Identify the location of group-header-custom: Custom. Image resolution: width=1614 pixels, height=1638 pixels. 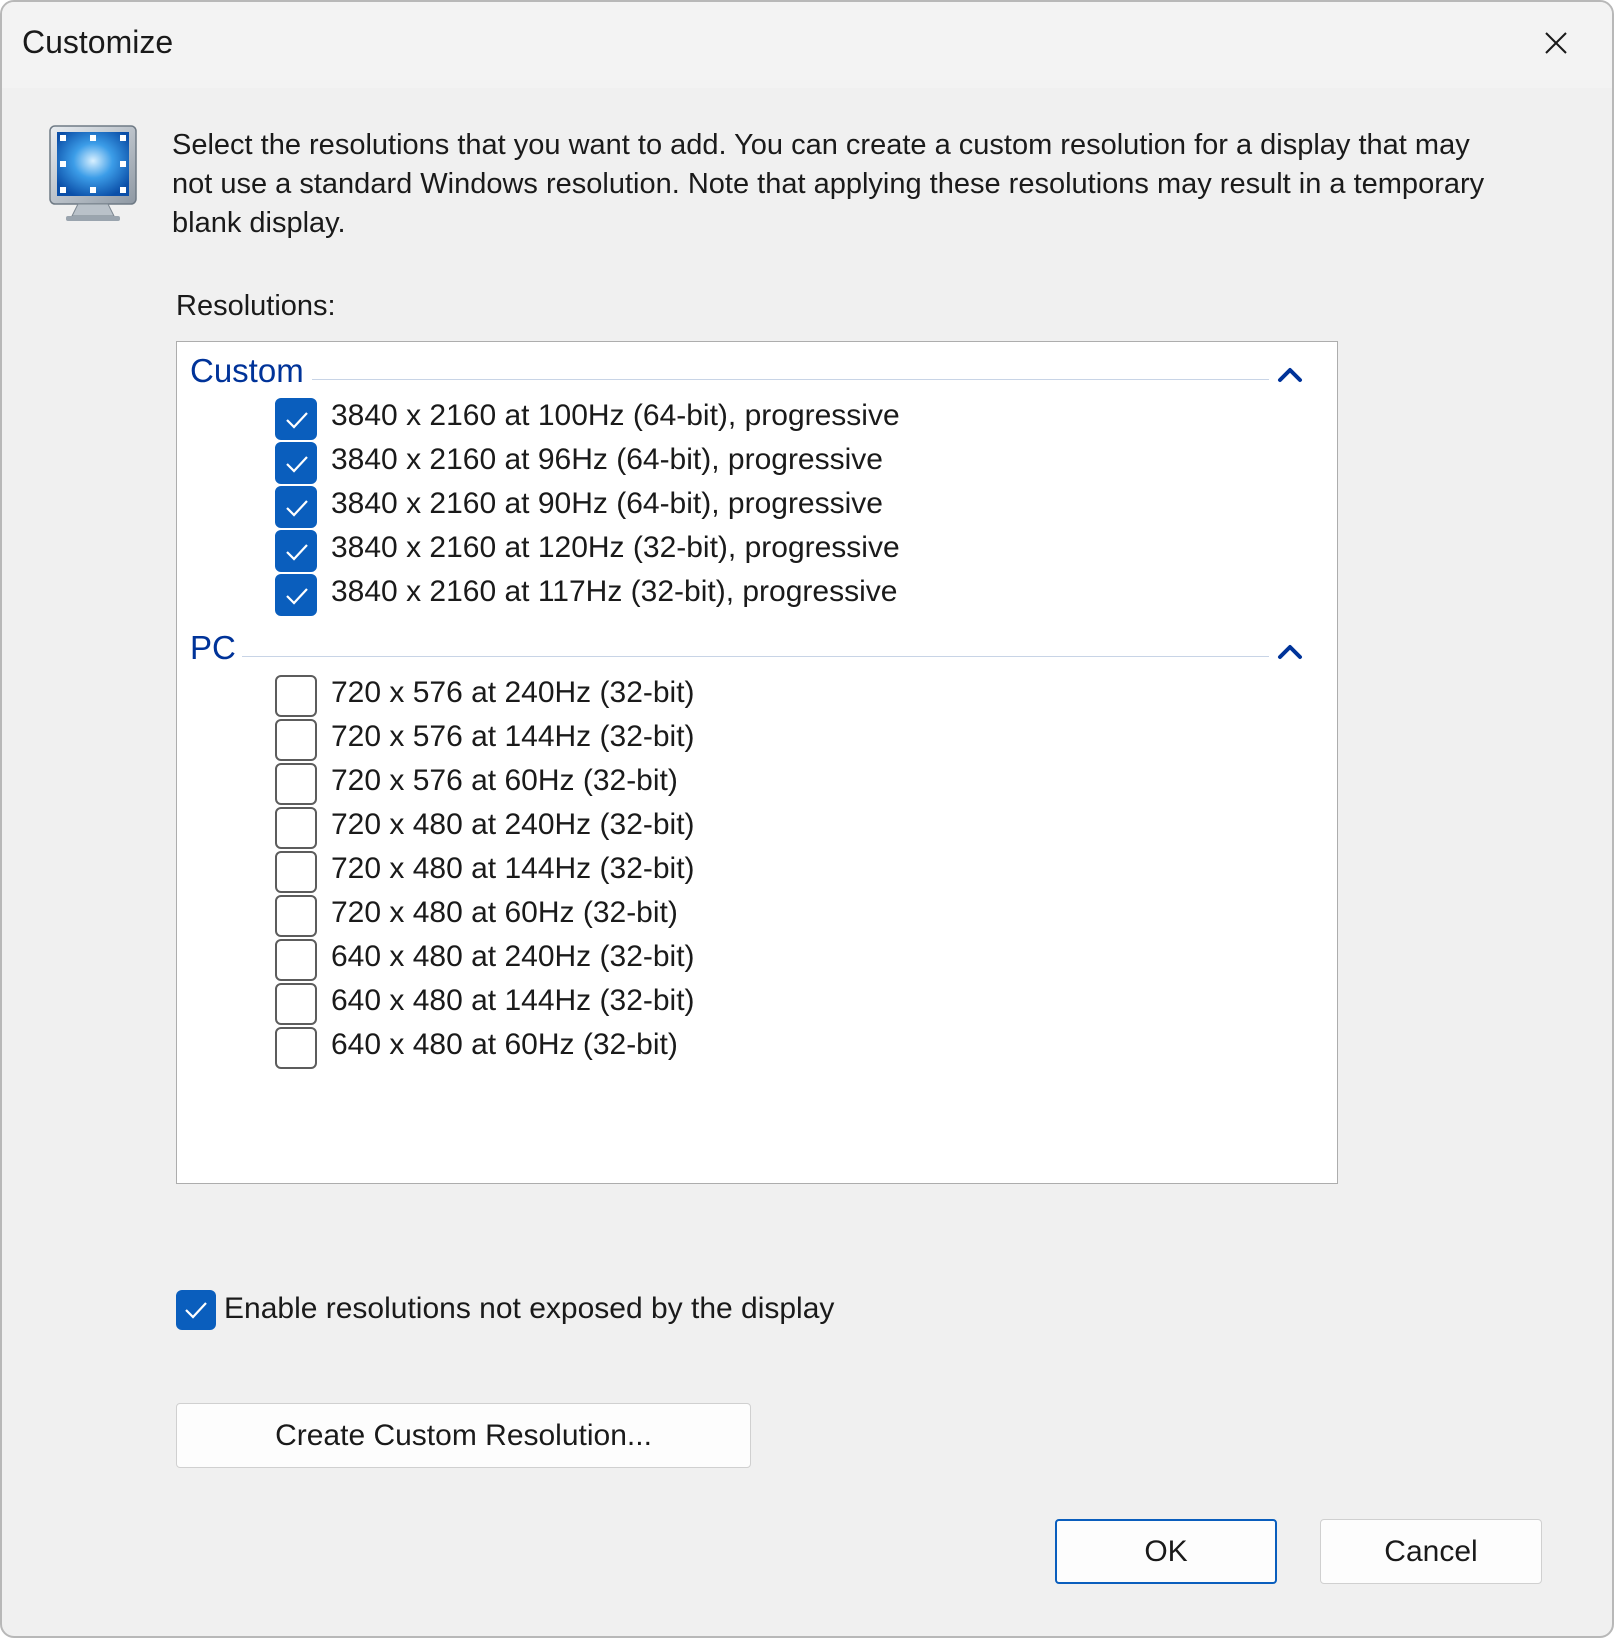
(757, 372).